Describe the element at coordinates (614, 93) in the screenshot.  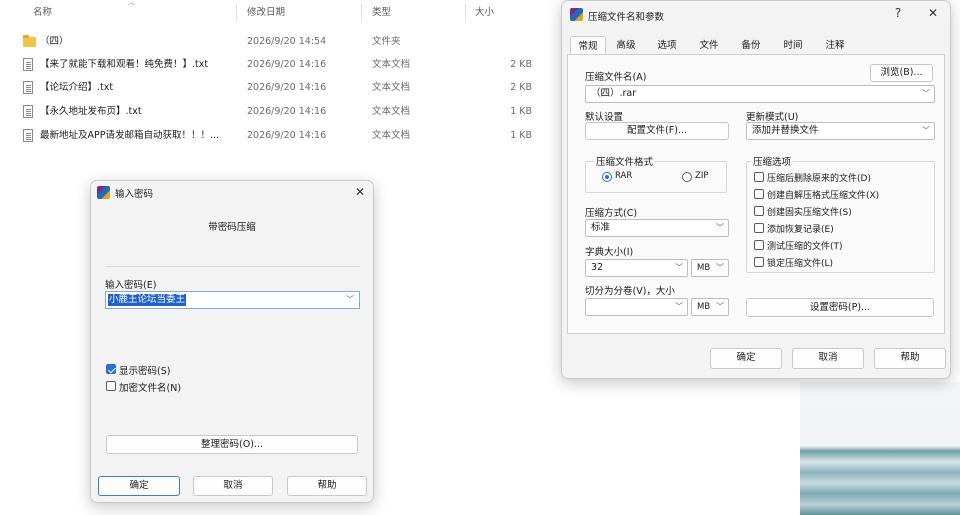
I see `archive-name-value: （四）.rar` at that location.